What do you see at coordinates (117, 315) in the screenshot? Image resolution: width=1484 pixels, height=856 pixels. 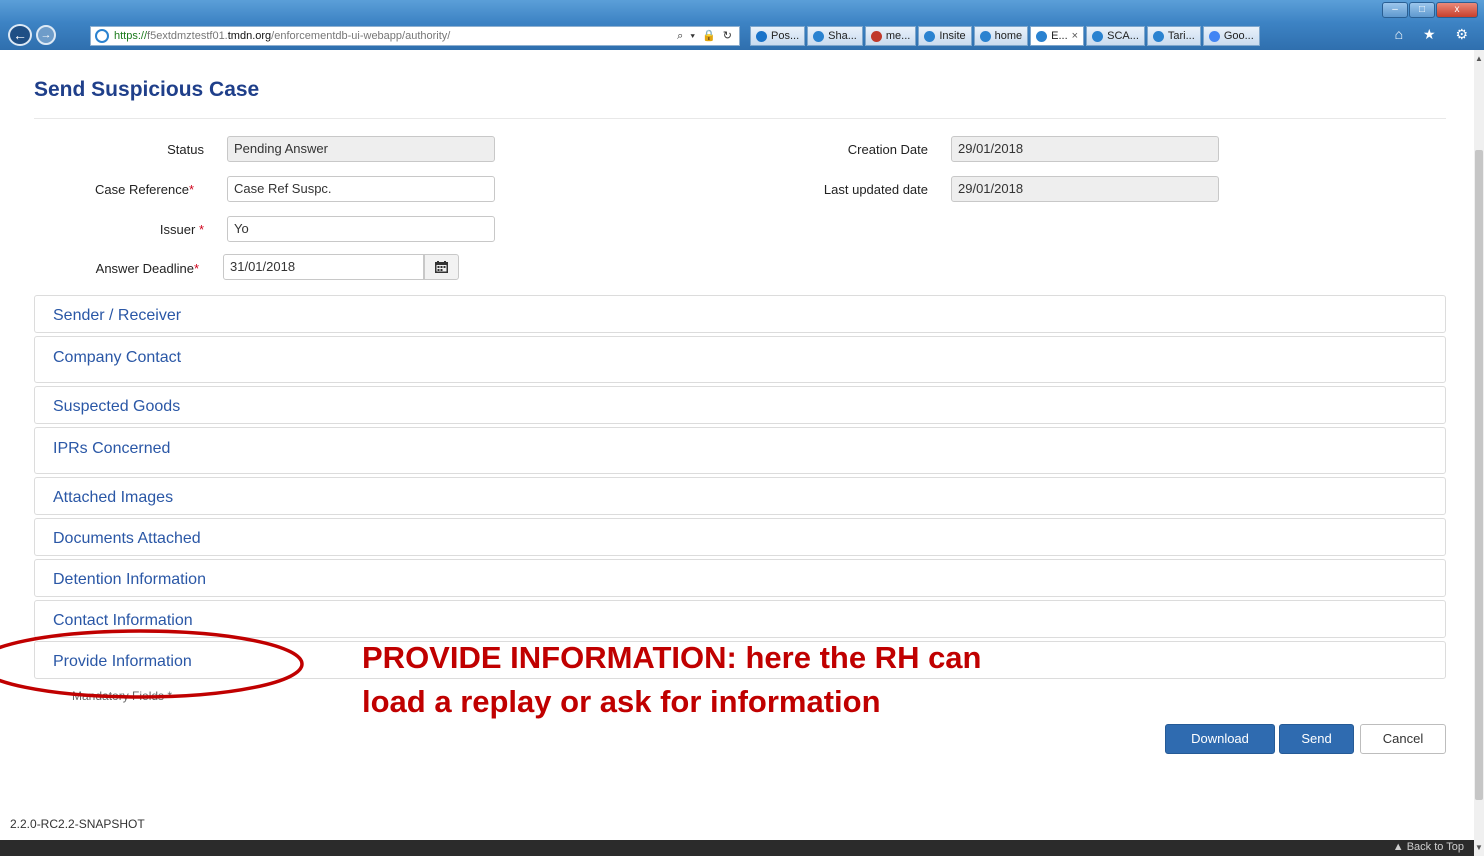 I see `panel-title: Sender / Receiver` at bounding box center [117, 315].